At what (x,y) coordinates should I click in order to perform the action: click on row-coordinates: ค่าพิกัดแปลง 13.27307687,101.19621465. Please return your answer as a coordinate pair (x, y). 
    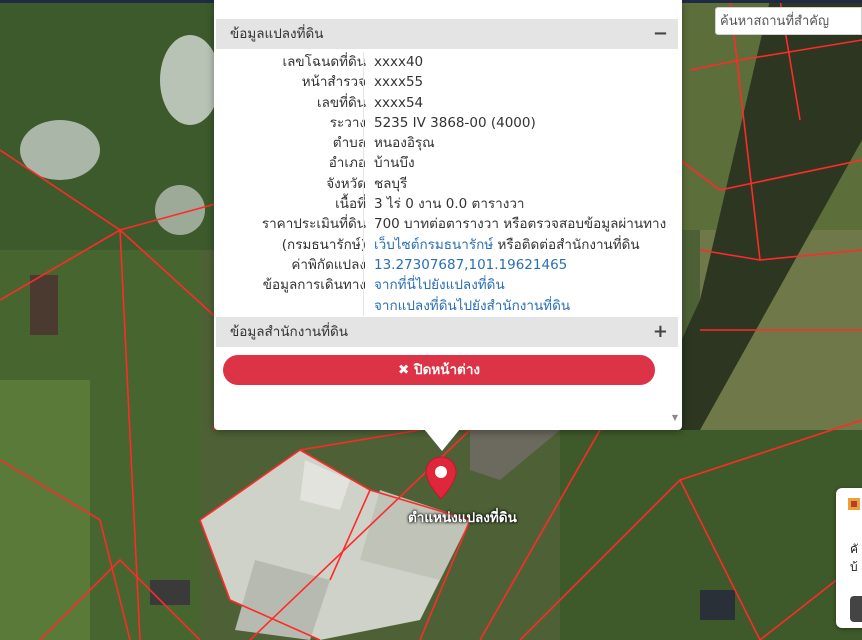
    Looking at the image, I should click on (447, 265).